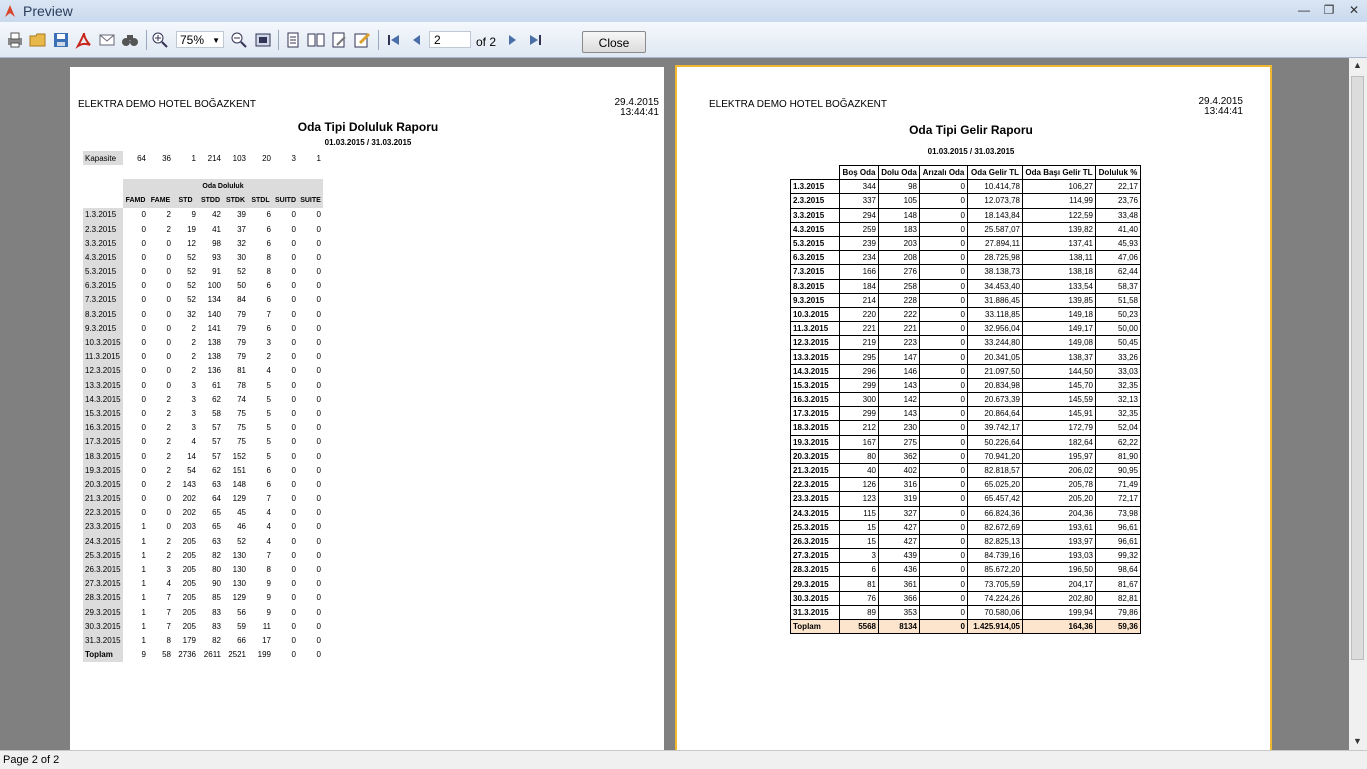 The image size is (1367, 769). What do you see at coordinates (486, 42) in the screenshot?
I see `page-count-label: of 2` at bounding box center [486, 42].